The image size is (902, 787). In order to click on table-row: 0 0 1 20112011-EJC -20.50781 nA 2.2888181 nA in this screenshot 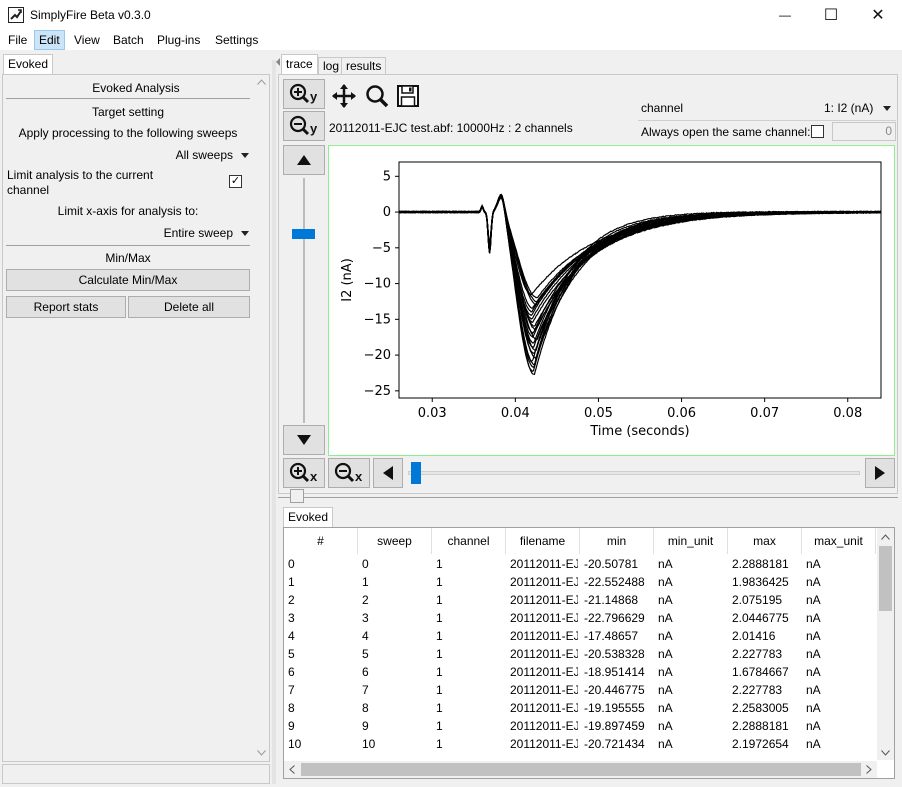, I will do `click(580, 564)`.